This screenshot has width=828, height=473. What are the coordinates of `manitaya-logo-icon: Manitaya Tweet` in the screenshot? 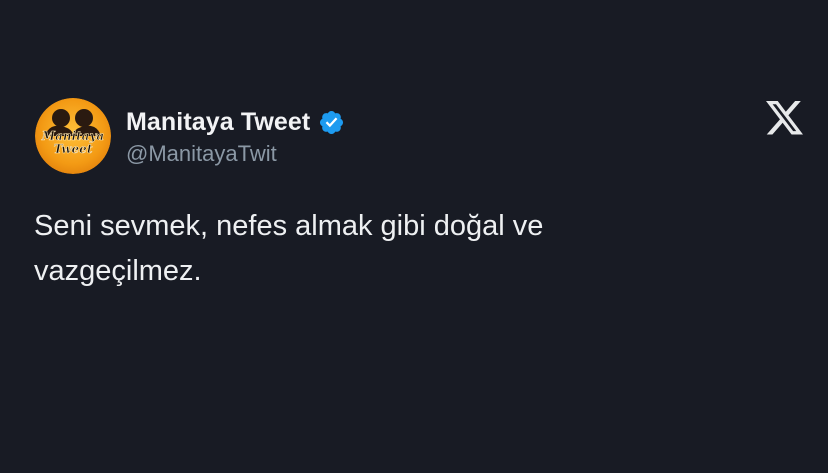 It's located at (73, 136).